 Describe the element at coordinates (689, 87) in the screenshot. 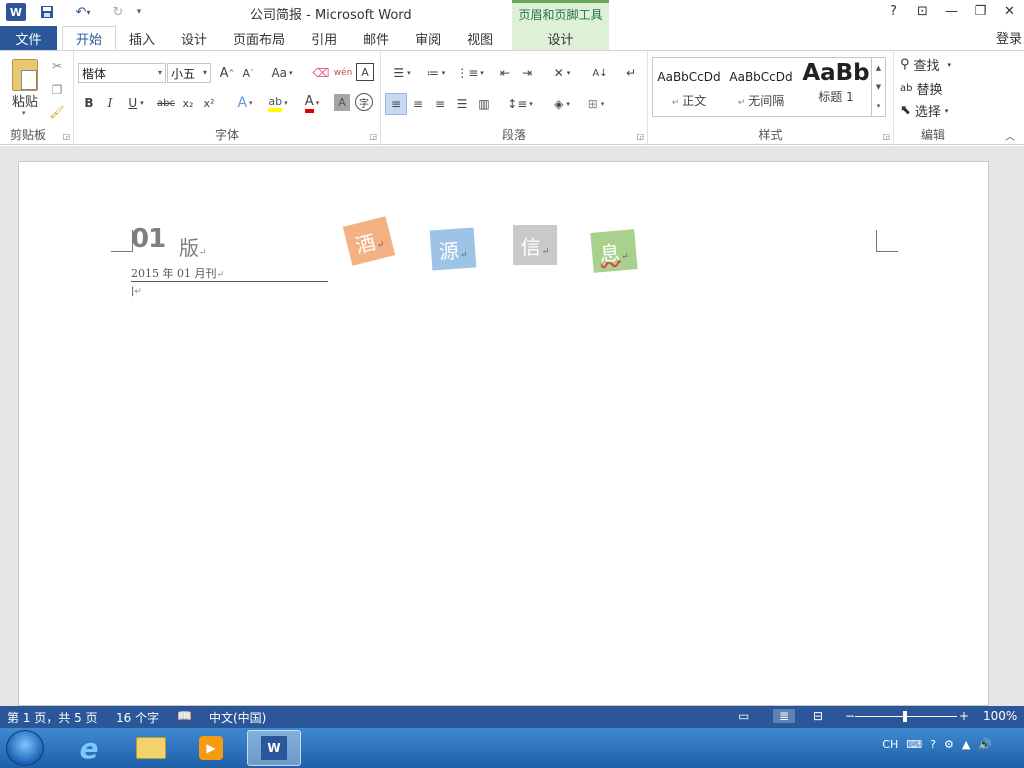

I see `style-normal: AaBbCcDd ↵ 正文` at that location.